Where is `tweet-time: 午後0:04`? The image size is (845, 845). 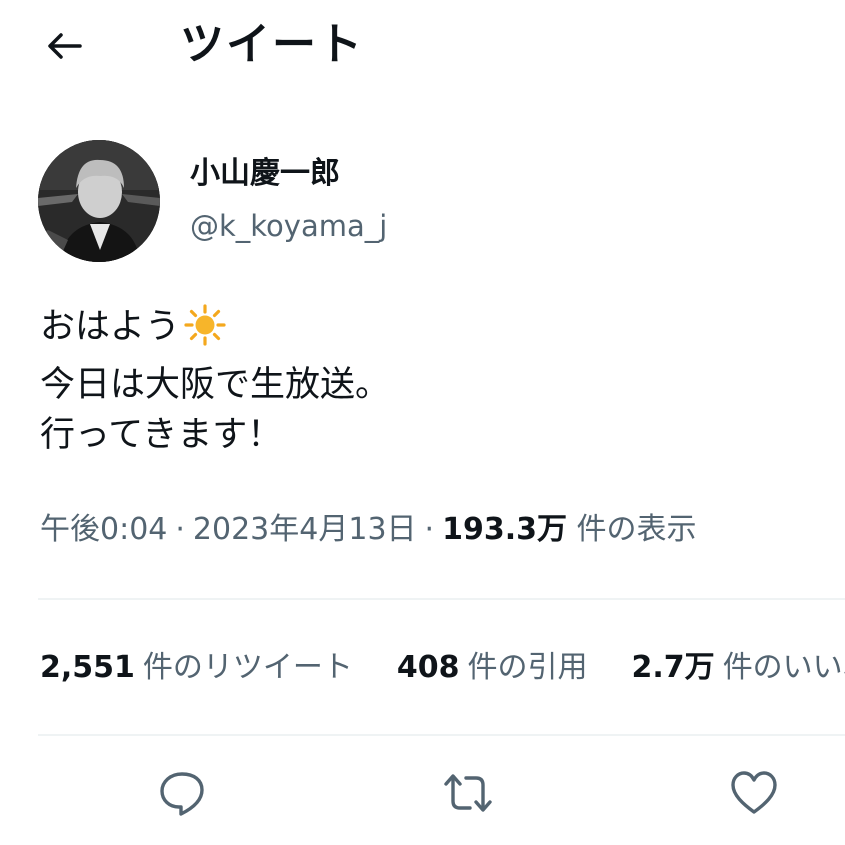 tweet-time: 午後0:04 is located at coordinates (103, 529).